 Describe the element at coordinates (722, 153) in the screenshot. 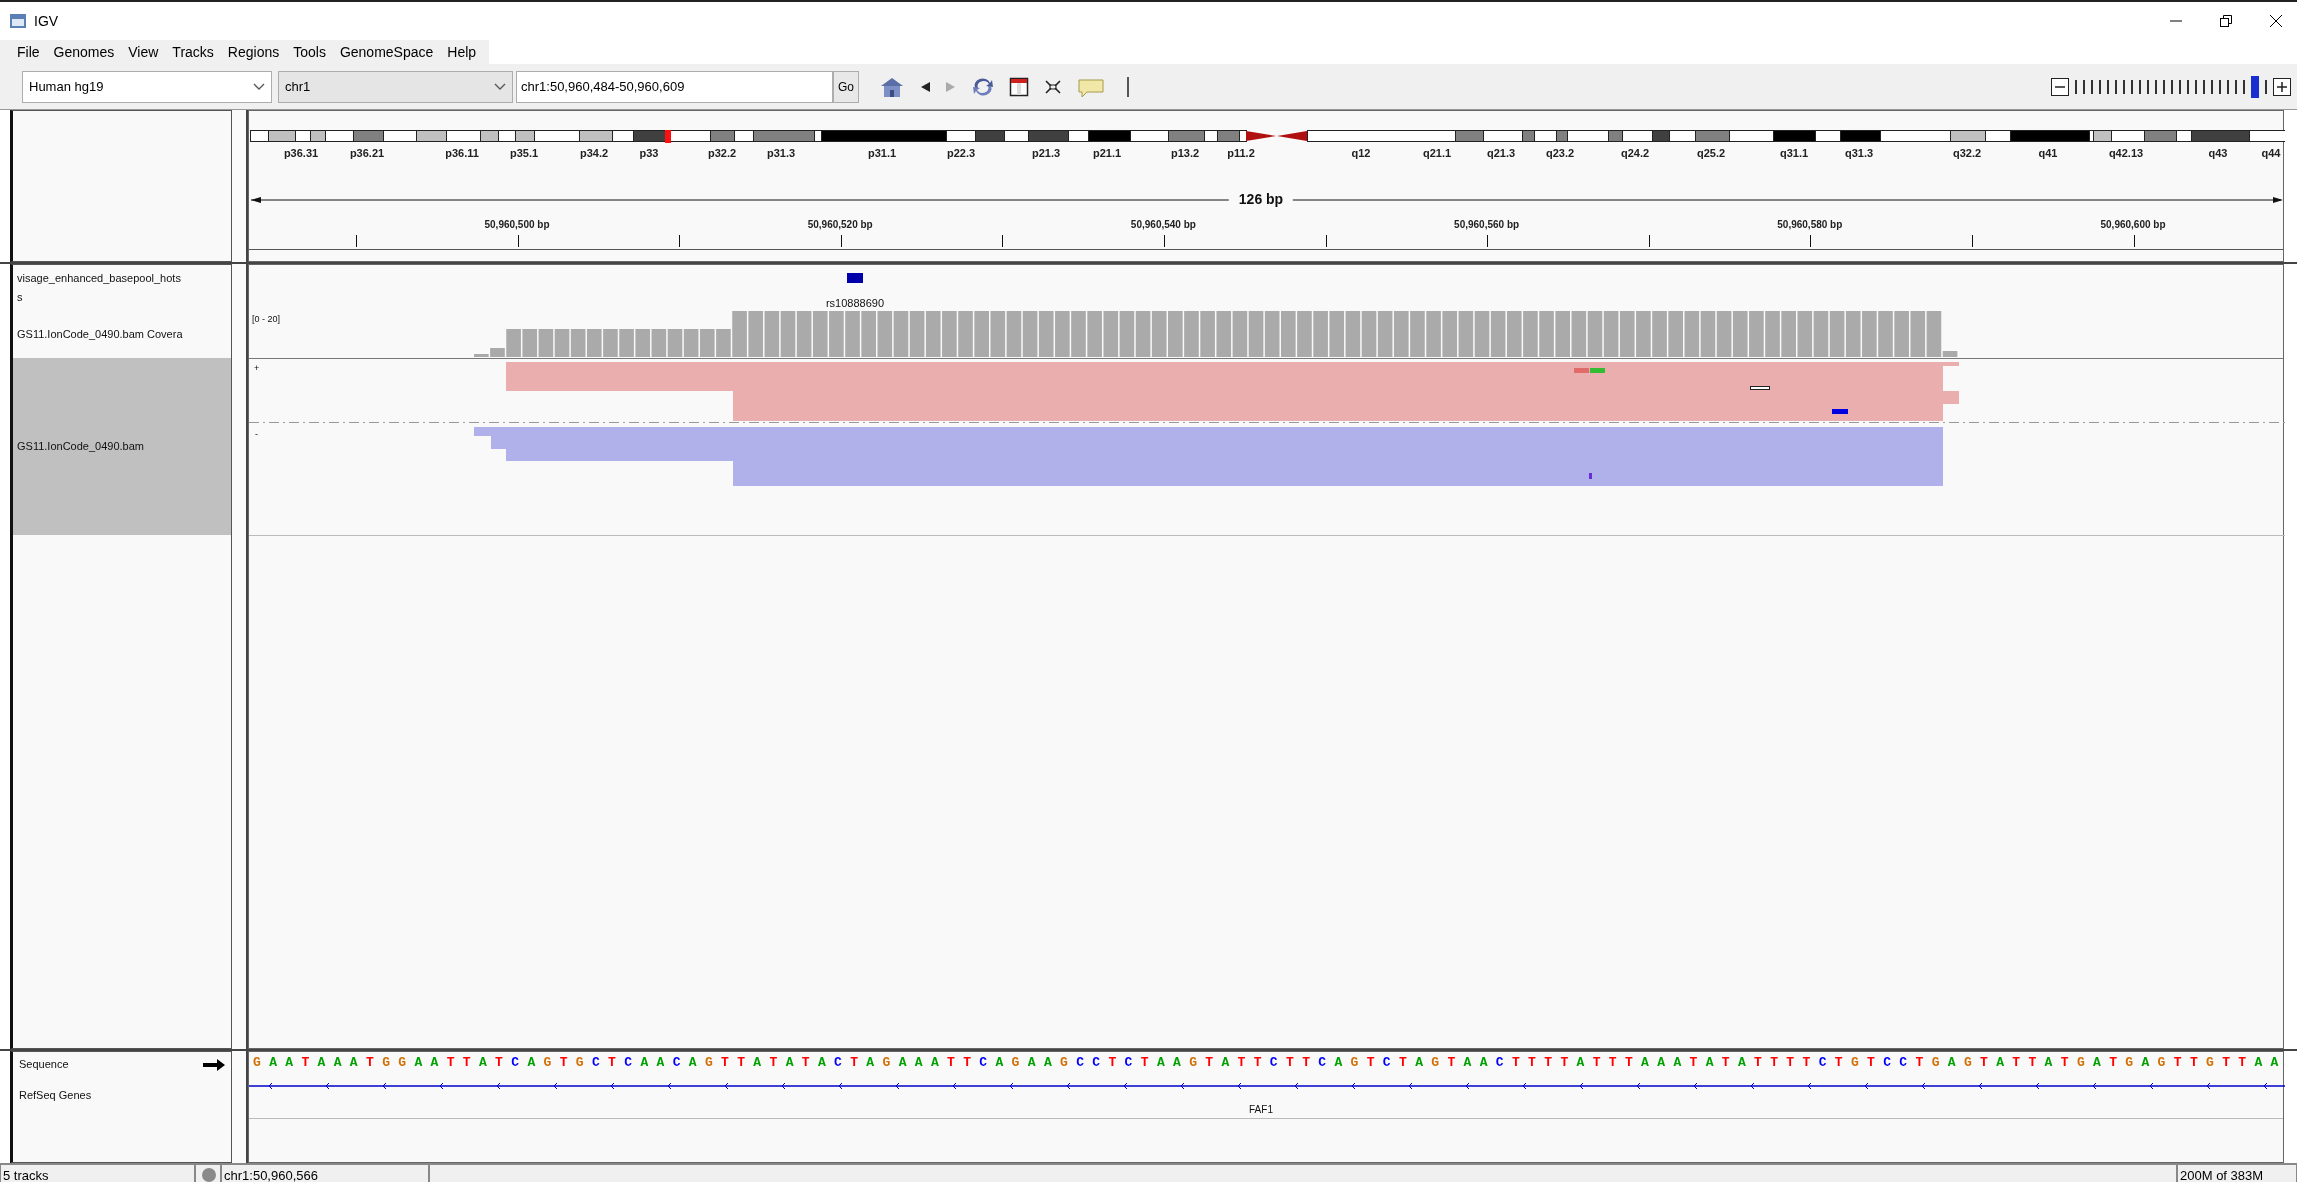

I see `band-label: p32.2` at that location.